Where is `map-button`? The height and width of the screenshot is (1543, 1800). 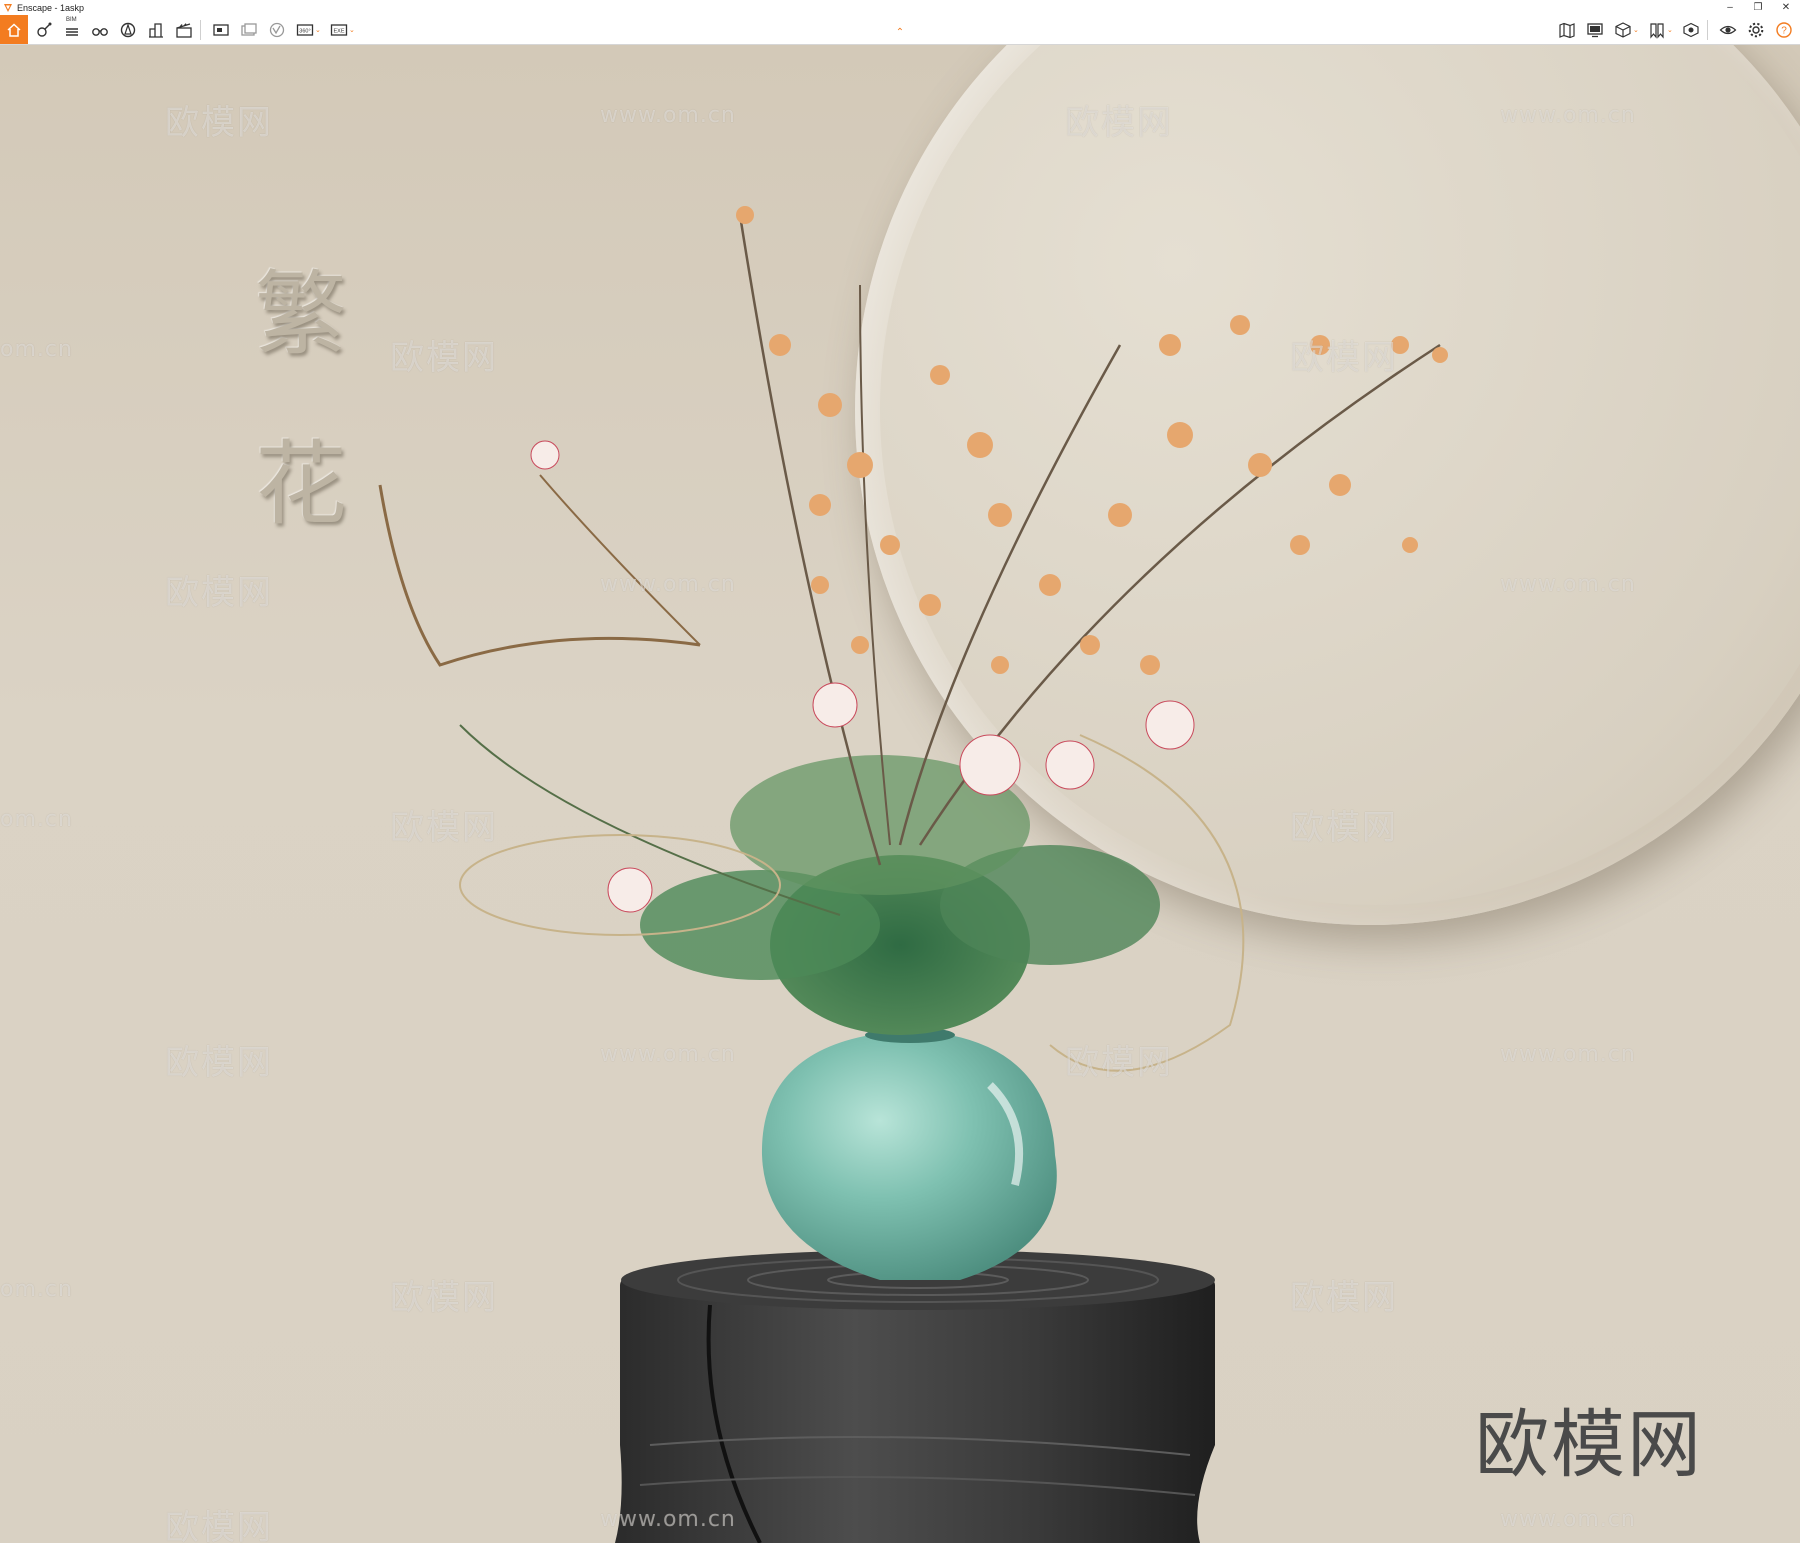 map-button is located at coordinates (1567, 30).